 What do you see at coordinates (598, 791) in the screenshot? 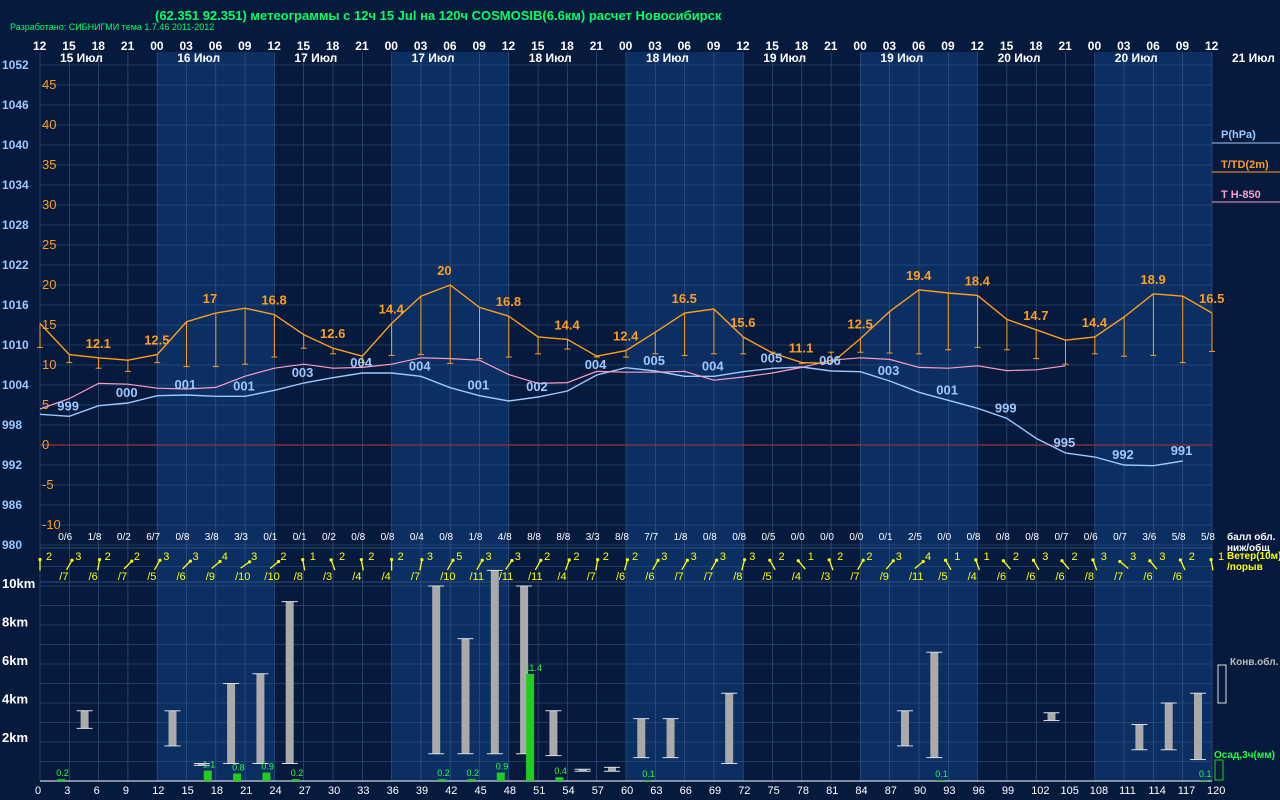
I see `lead-hour-label: 57` at bounding box center [598, 791].